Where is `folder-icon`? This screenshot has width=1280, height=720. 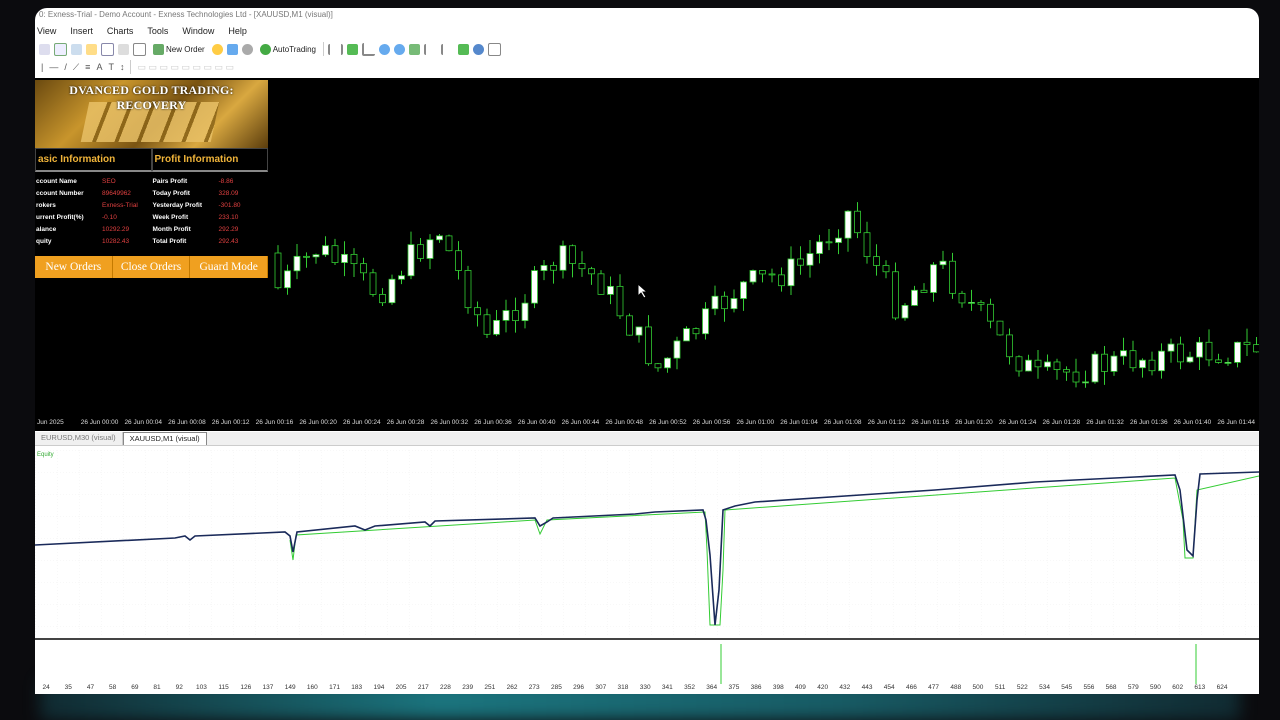 folder-icon is located at coordinates (91, 49).